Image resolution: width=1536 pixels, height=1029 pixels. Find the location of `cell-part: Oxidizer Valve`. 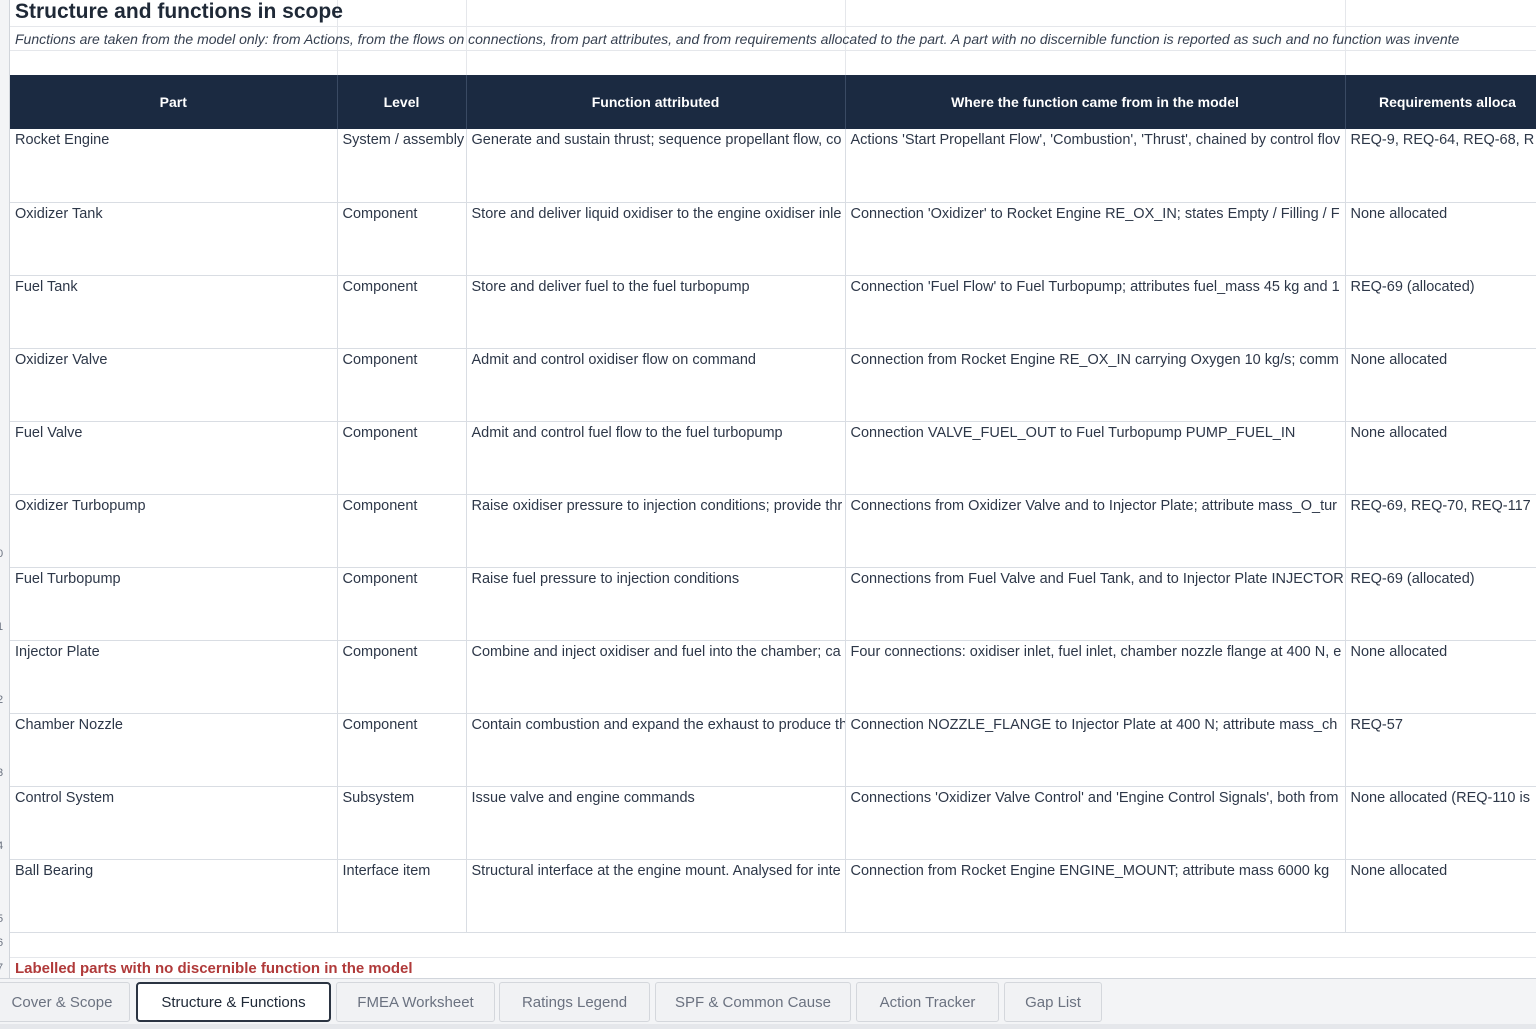

cell-part: Oxidizer Valve is located at coordinates (174, 385).